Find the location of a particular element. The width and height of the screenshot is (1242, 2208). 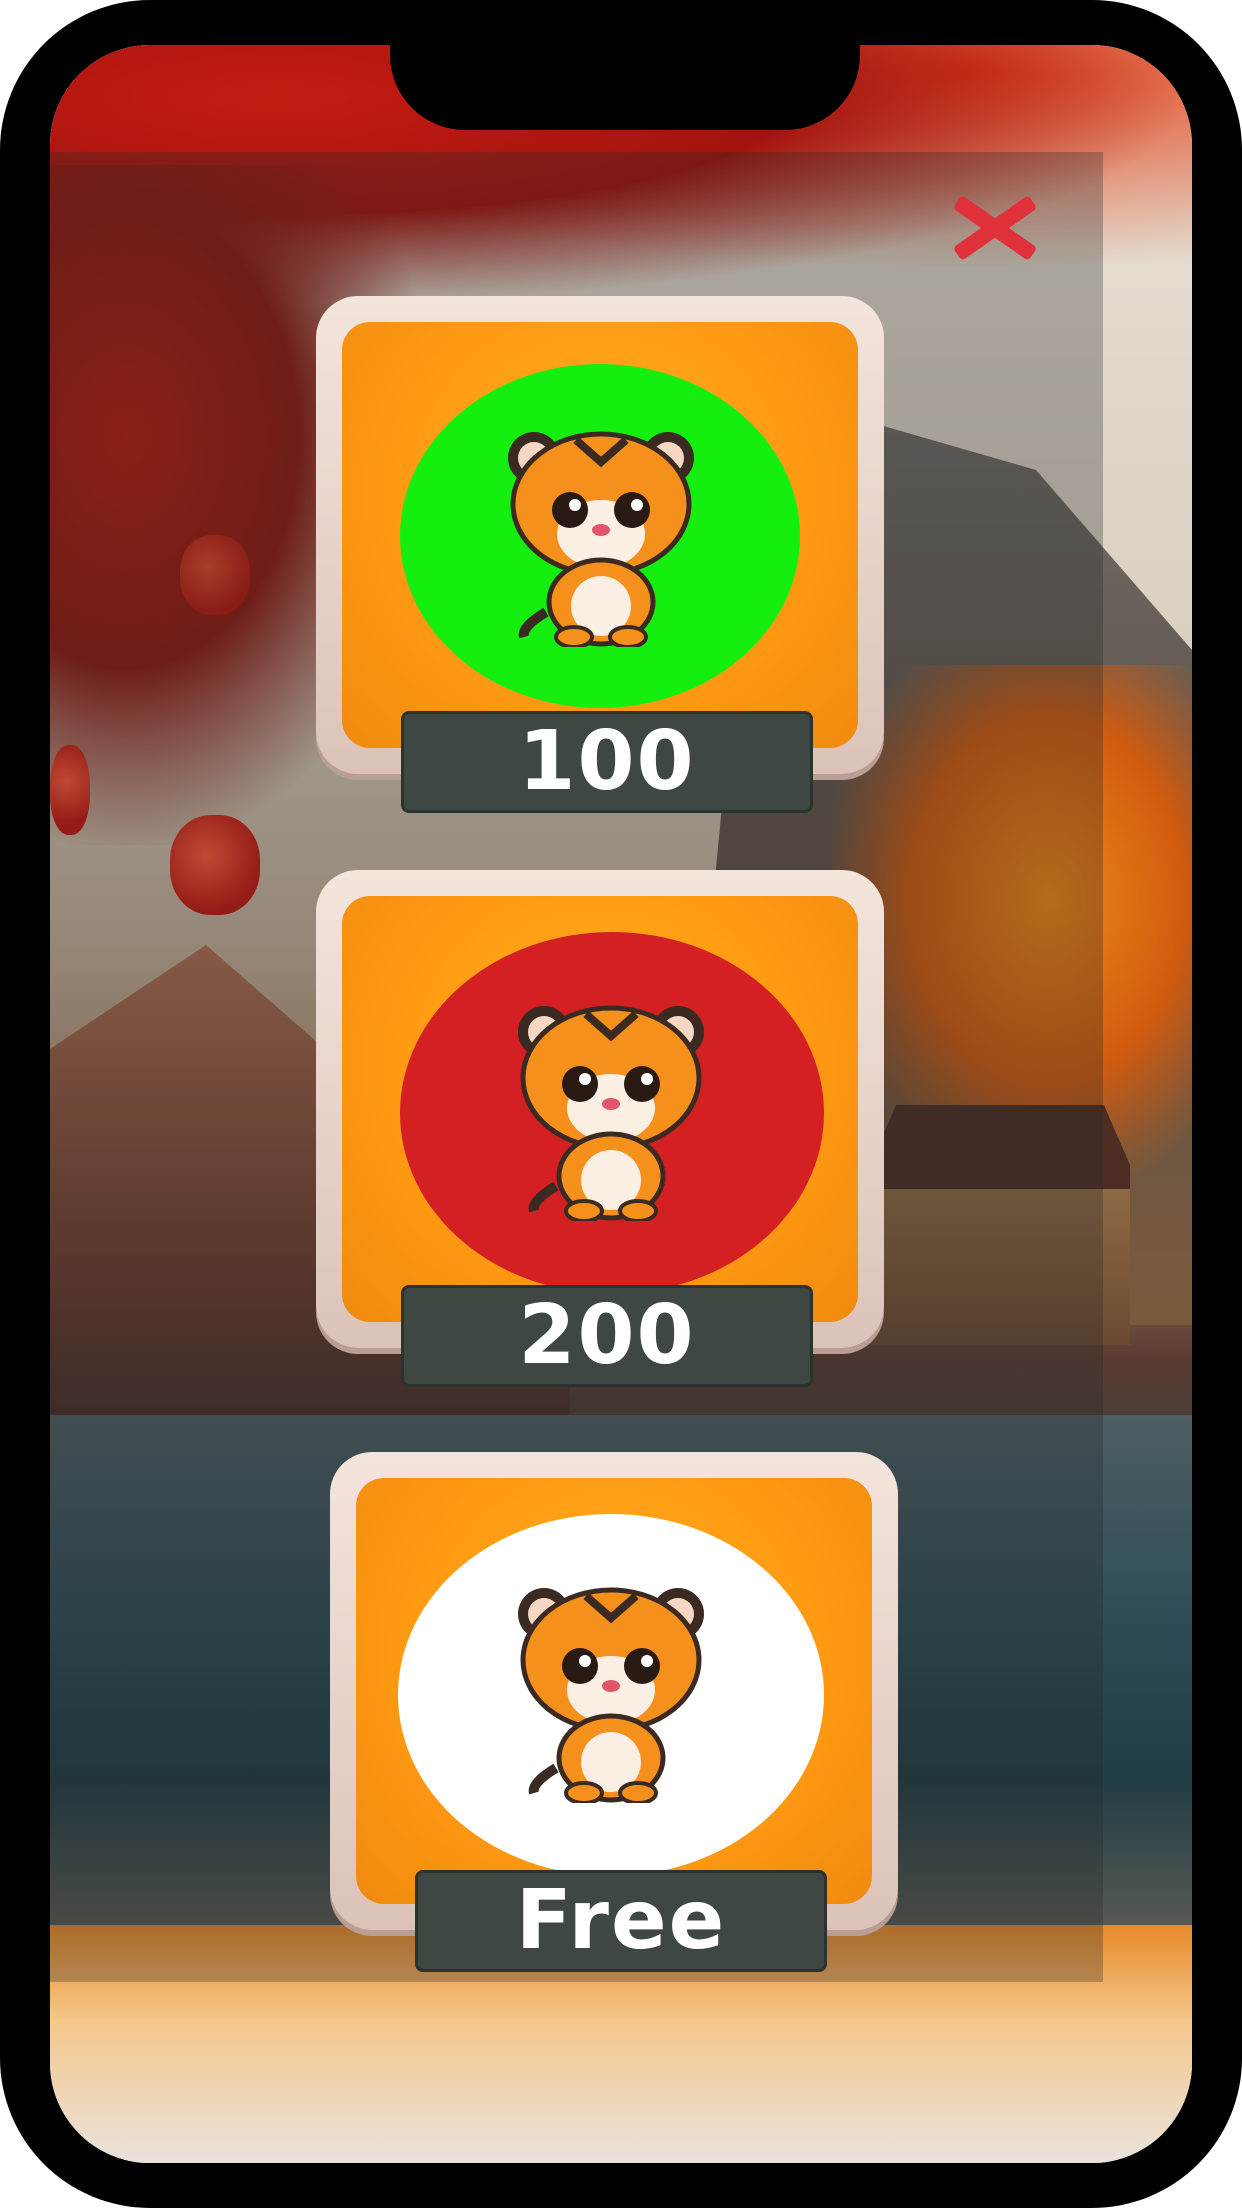

price-label: 100 is located at coordinates (607, 762).